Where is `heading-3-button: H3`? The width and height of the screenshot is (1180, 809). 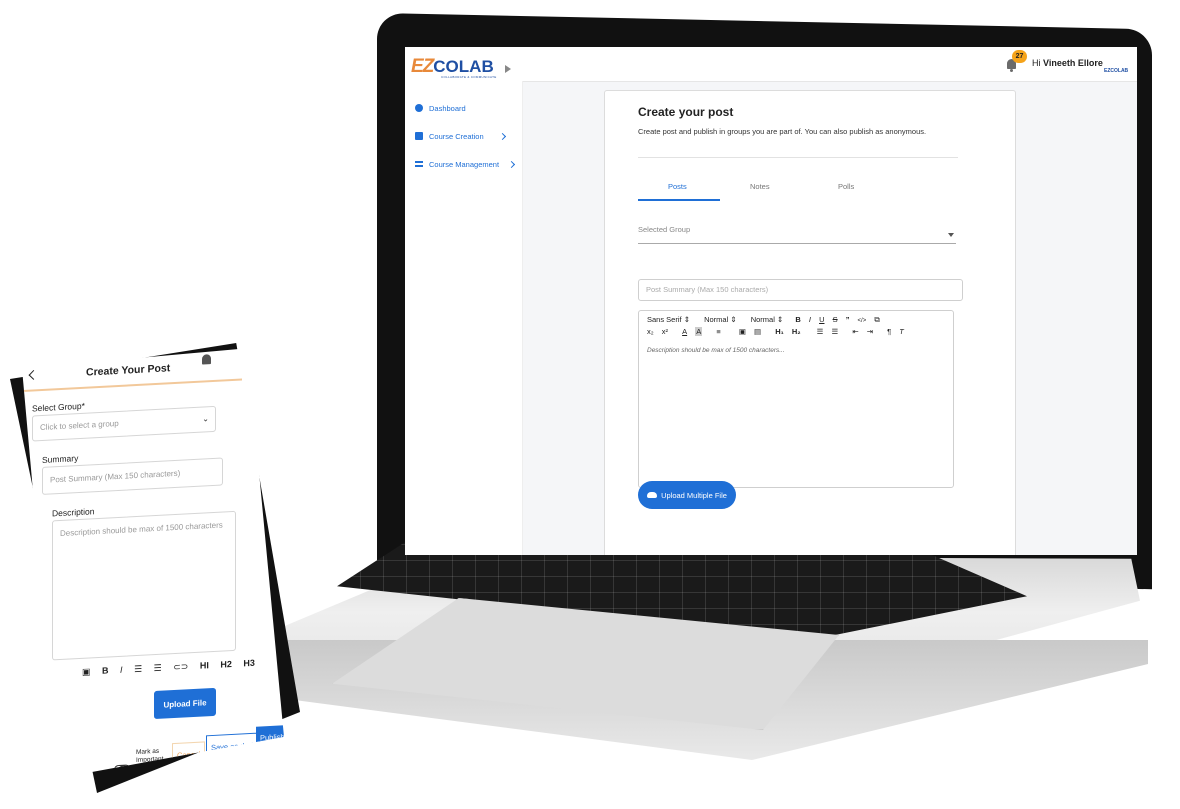 heading-3-button: H3 is located at coordinates (249, 663).